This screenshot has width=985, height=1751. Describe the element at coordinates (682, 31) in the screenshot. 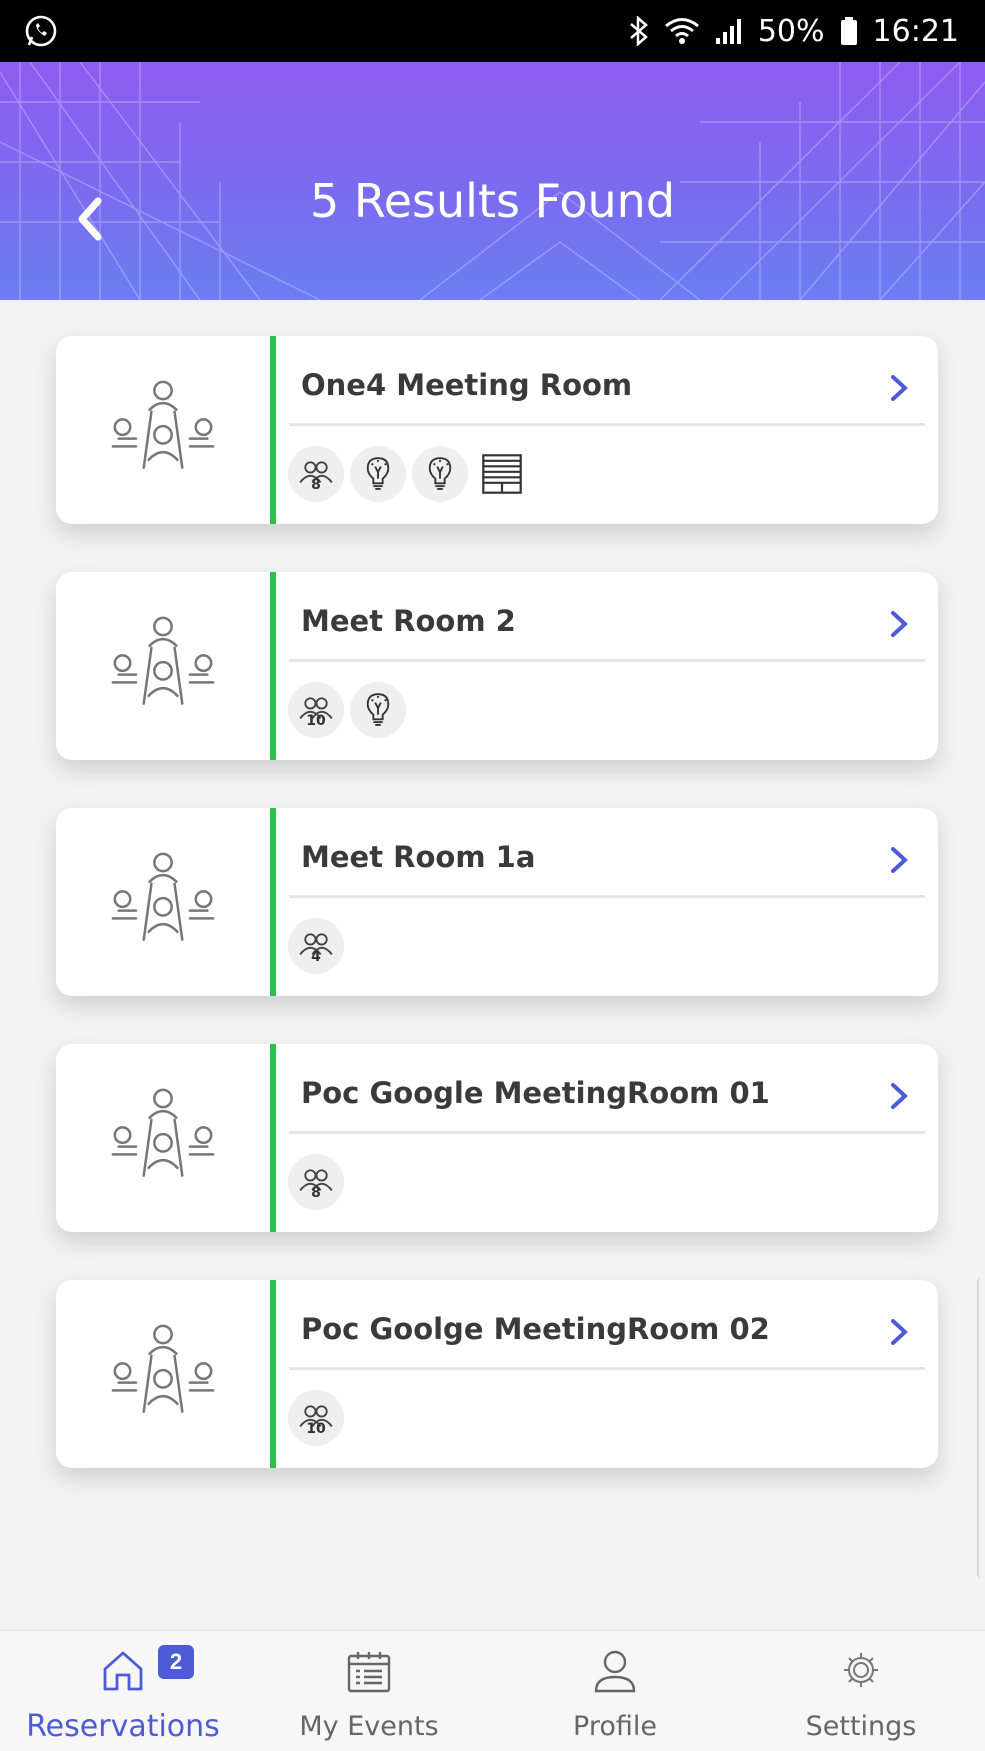

I see `wifi-icon` at that location.